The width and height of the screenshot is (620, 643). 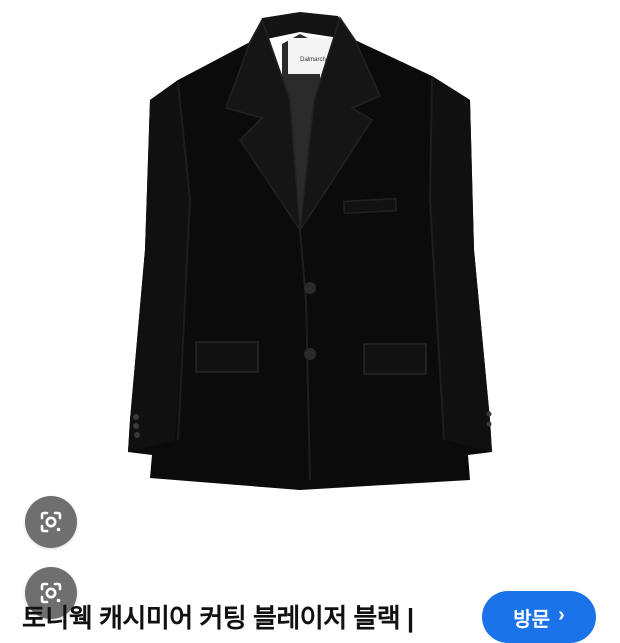 I want to click on visit-button: 방문 ›, so click(x=539, y=617).